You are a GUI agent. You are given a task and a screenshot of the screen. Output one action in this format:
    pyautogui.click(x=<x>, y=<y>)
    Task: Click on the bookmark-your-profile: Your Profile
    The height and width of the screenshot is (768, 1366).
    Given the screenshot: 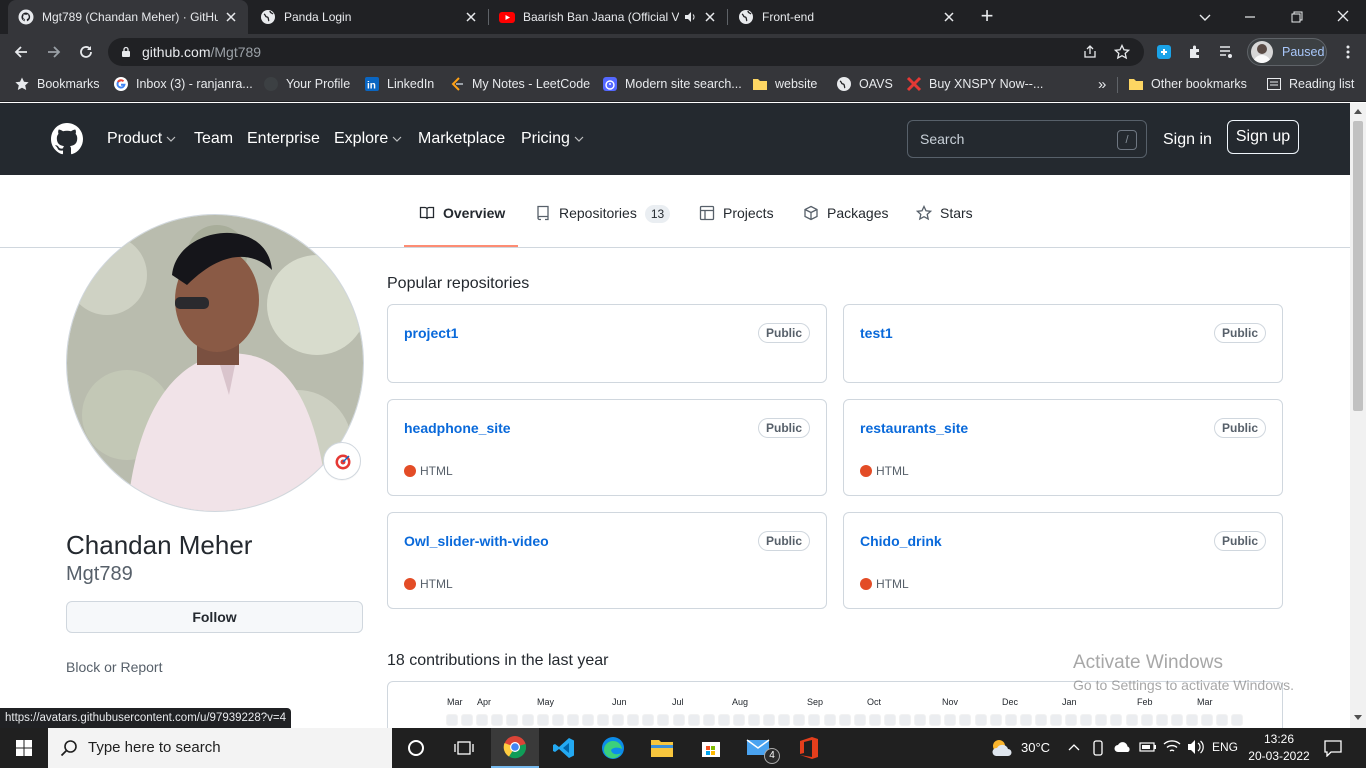 What is the action you would take?
    pyautogui.click(x=306, y=84)
    